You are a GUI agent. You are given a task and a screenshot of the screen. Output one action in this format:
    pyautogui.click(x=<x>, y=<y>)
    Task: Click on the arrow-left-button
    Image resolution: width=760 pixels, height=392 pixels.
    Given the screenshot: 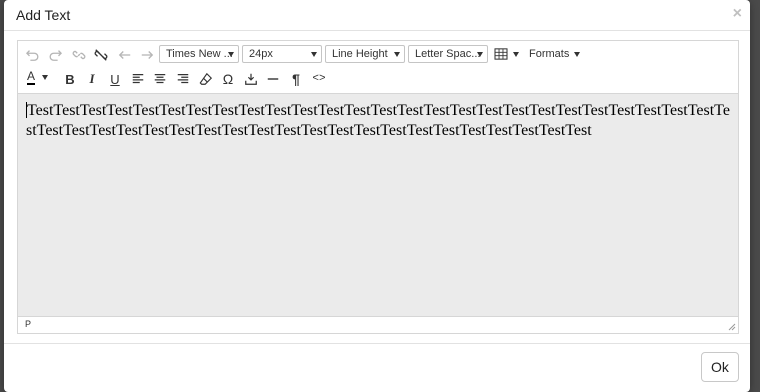 What is the action you would take?
    pyautogui.click(x=125, y=55)
    